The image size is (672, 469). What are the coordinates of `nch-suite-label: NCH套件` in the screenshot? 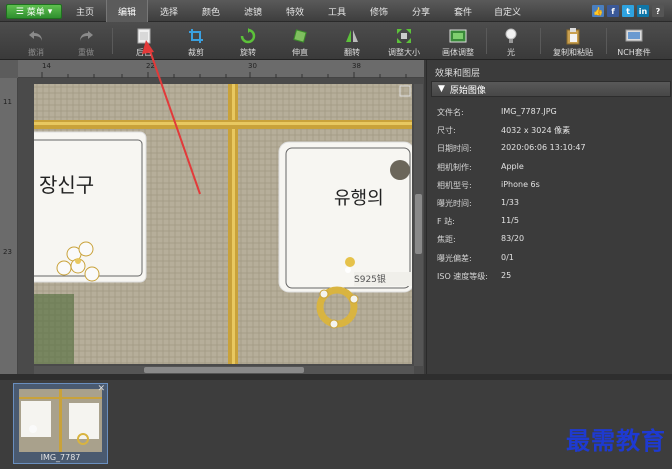 It's located at (634, 52).